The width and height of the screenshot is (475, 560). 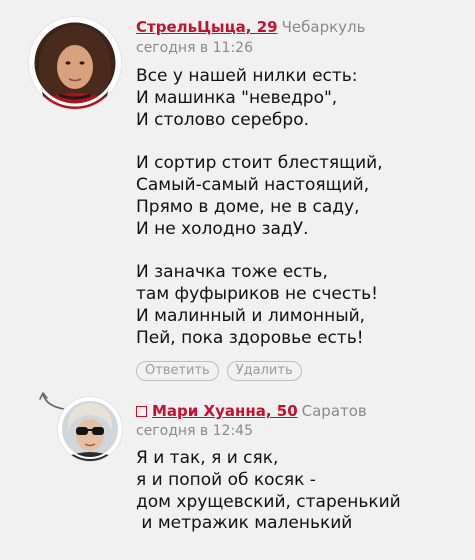 I want to click on comment-header: Мари Хуанна, 50 Саратов, so click(x=251, y=411).